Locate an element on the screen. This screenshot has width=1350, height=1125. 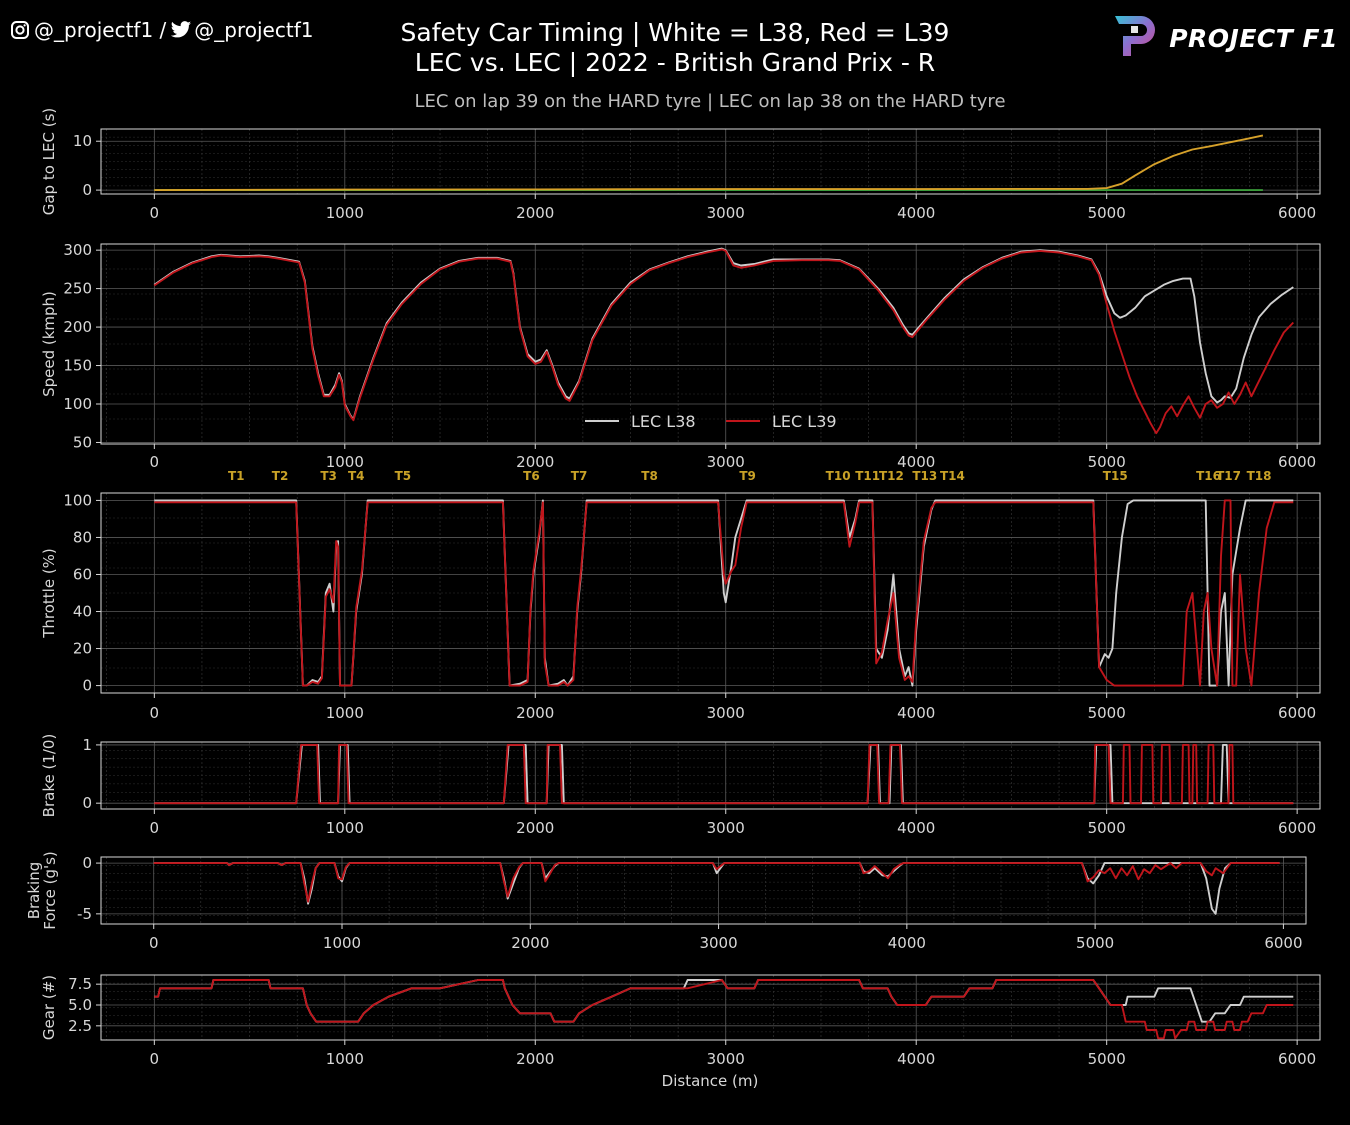
x-axis-label: Distance (m) is located at coordinates (710, 1081).